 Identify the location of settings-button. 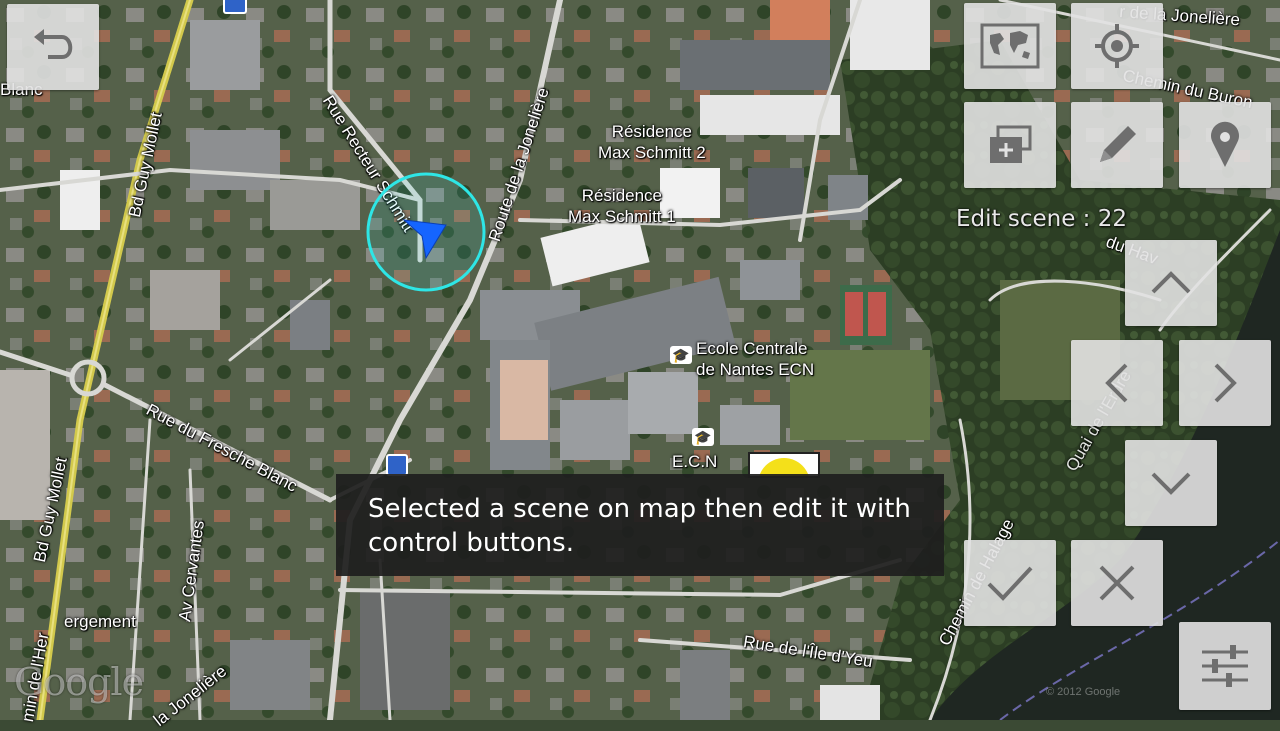
(1225, 666).